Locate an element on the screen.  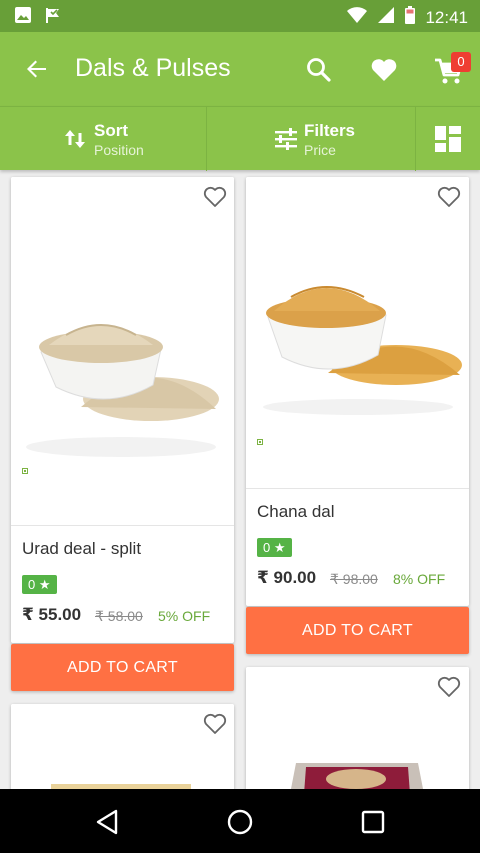
filter-sliders-icon is located at coordinates (286, 141).